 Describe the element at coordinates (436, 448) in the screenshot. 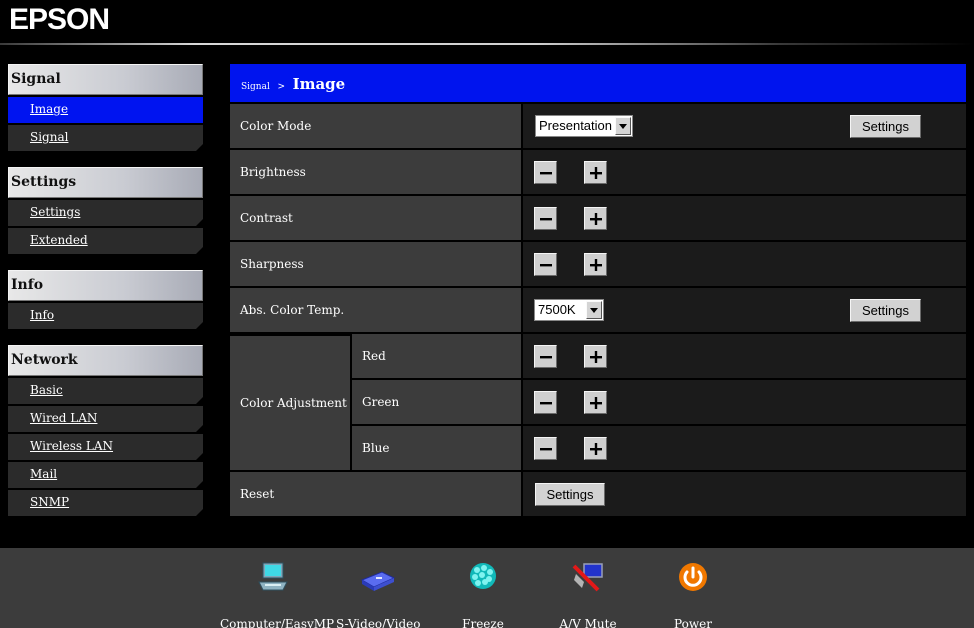

I see `blue-label: Blue` at that location.